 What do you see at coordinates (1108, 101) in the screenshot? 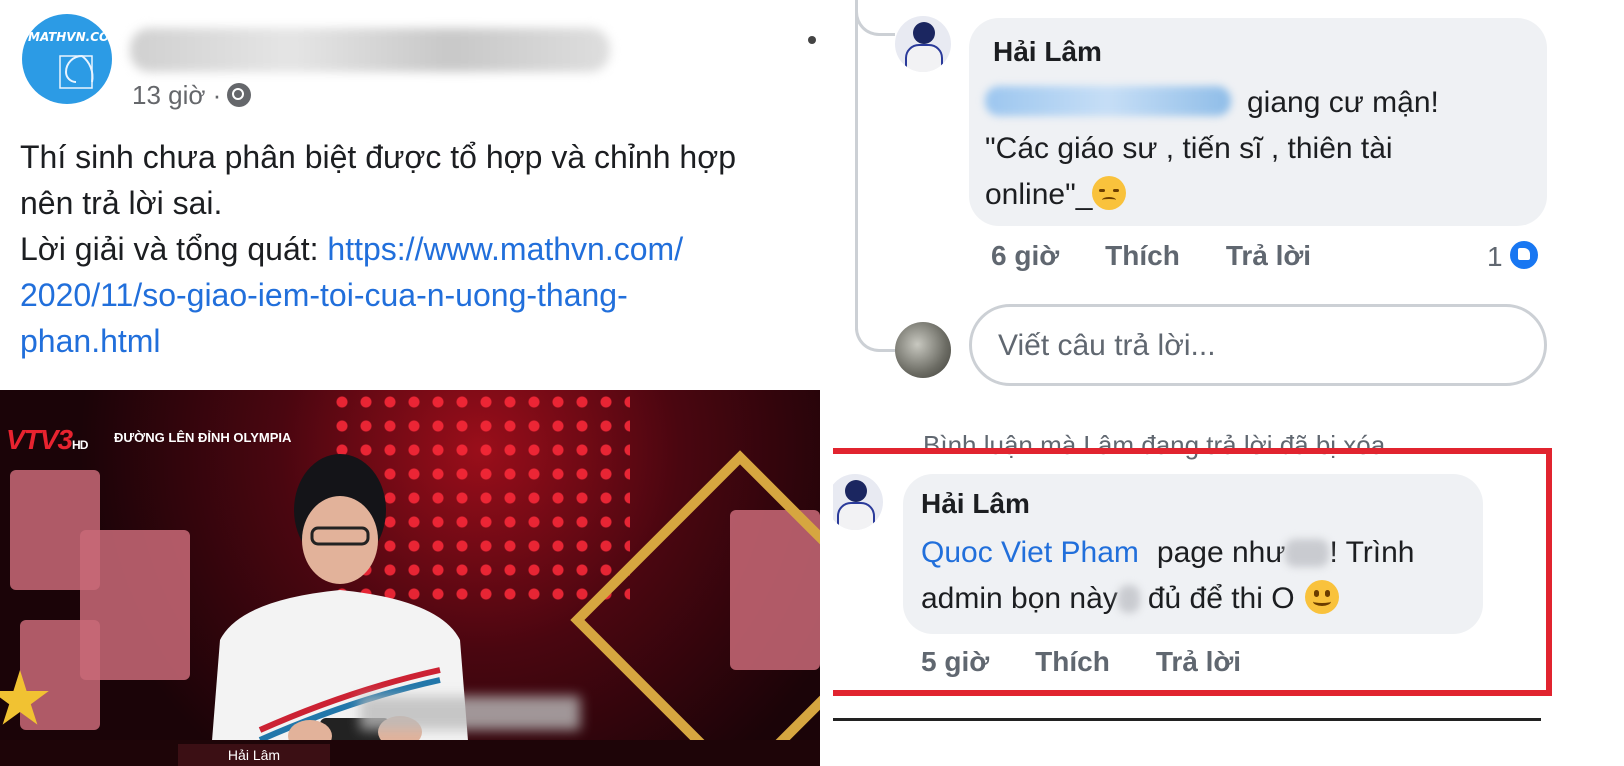
I see `blurred-mention` at bounding box center [1108, 101].